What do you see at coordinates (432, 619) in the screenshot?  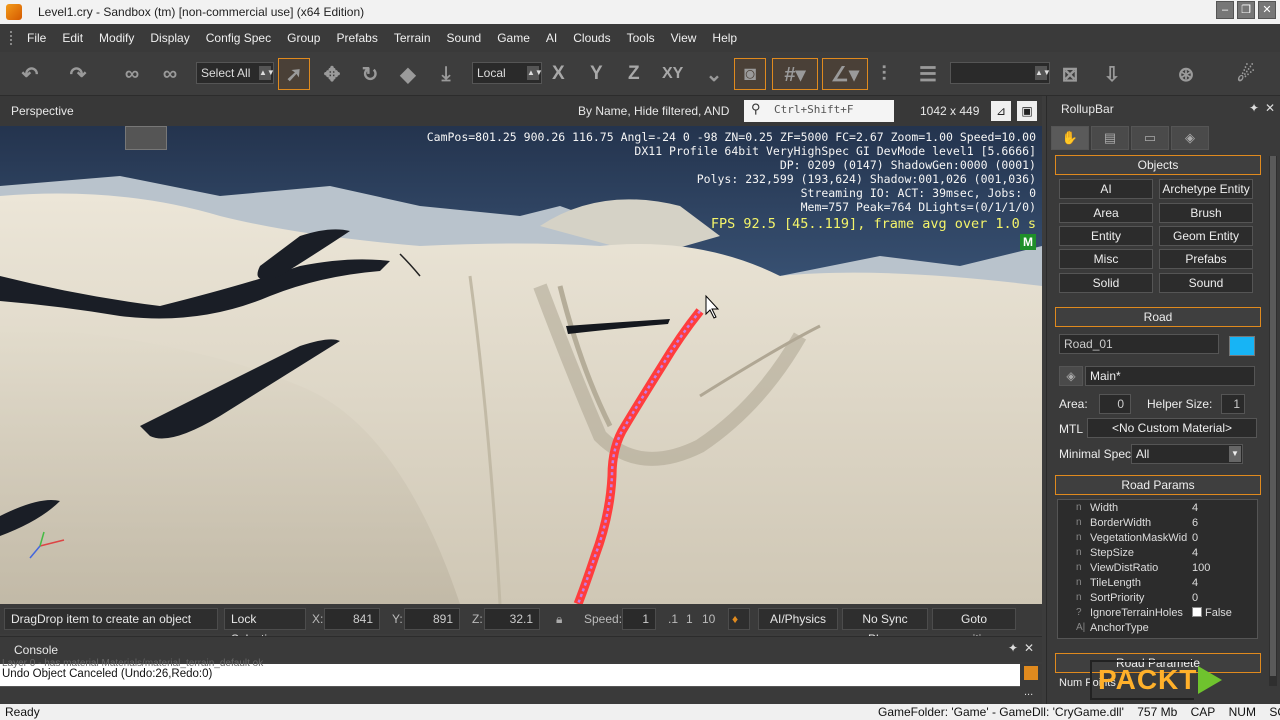 I see `y-coordinate-field: 891` at bounding box center [432, 619].